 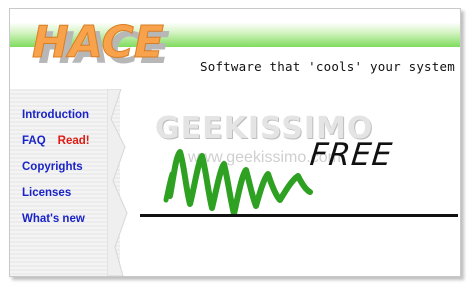 What do you see at coordinates (34, 141) in the screenshot?
I see `sidebar-item-label: FAQ` at bounding box center [34, 141].